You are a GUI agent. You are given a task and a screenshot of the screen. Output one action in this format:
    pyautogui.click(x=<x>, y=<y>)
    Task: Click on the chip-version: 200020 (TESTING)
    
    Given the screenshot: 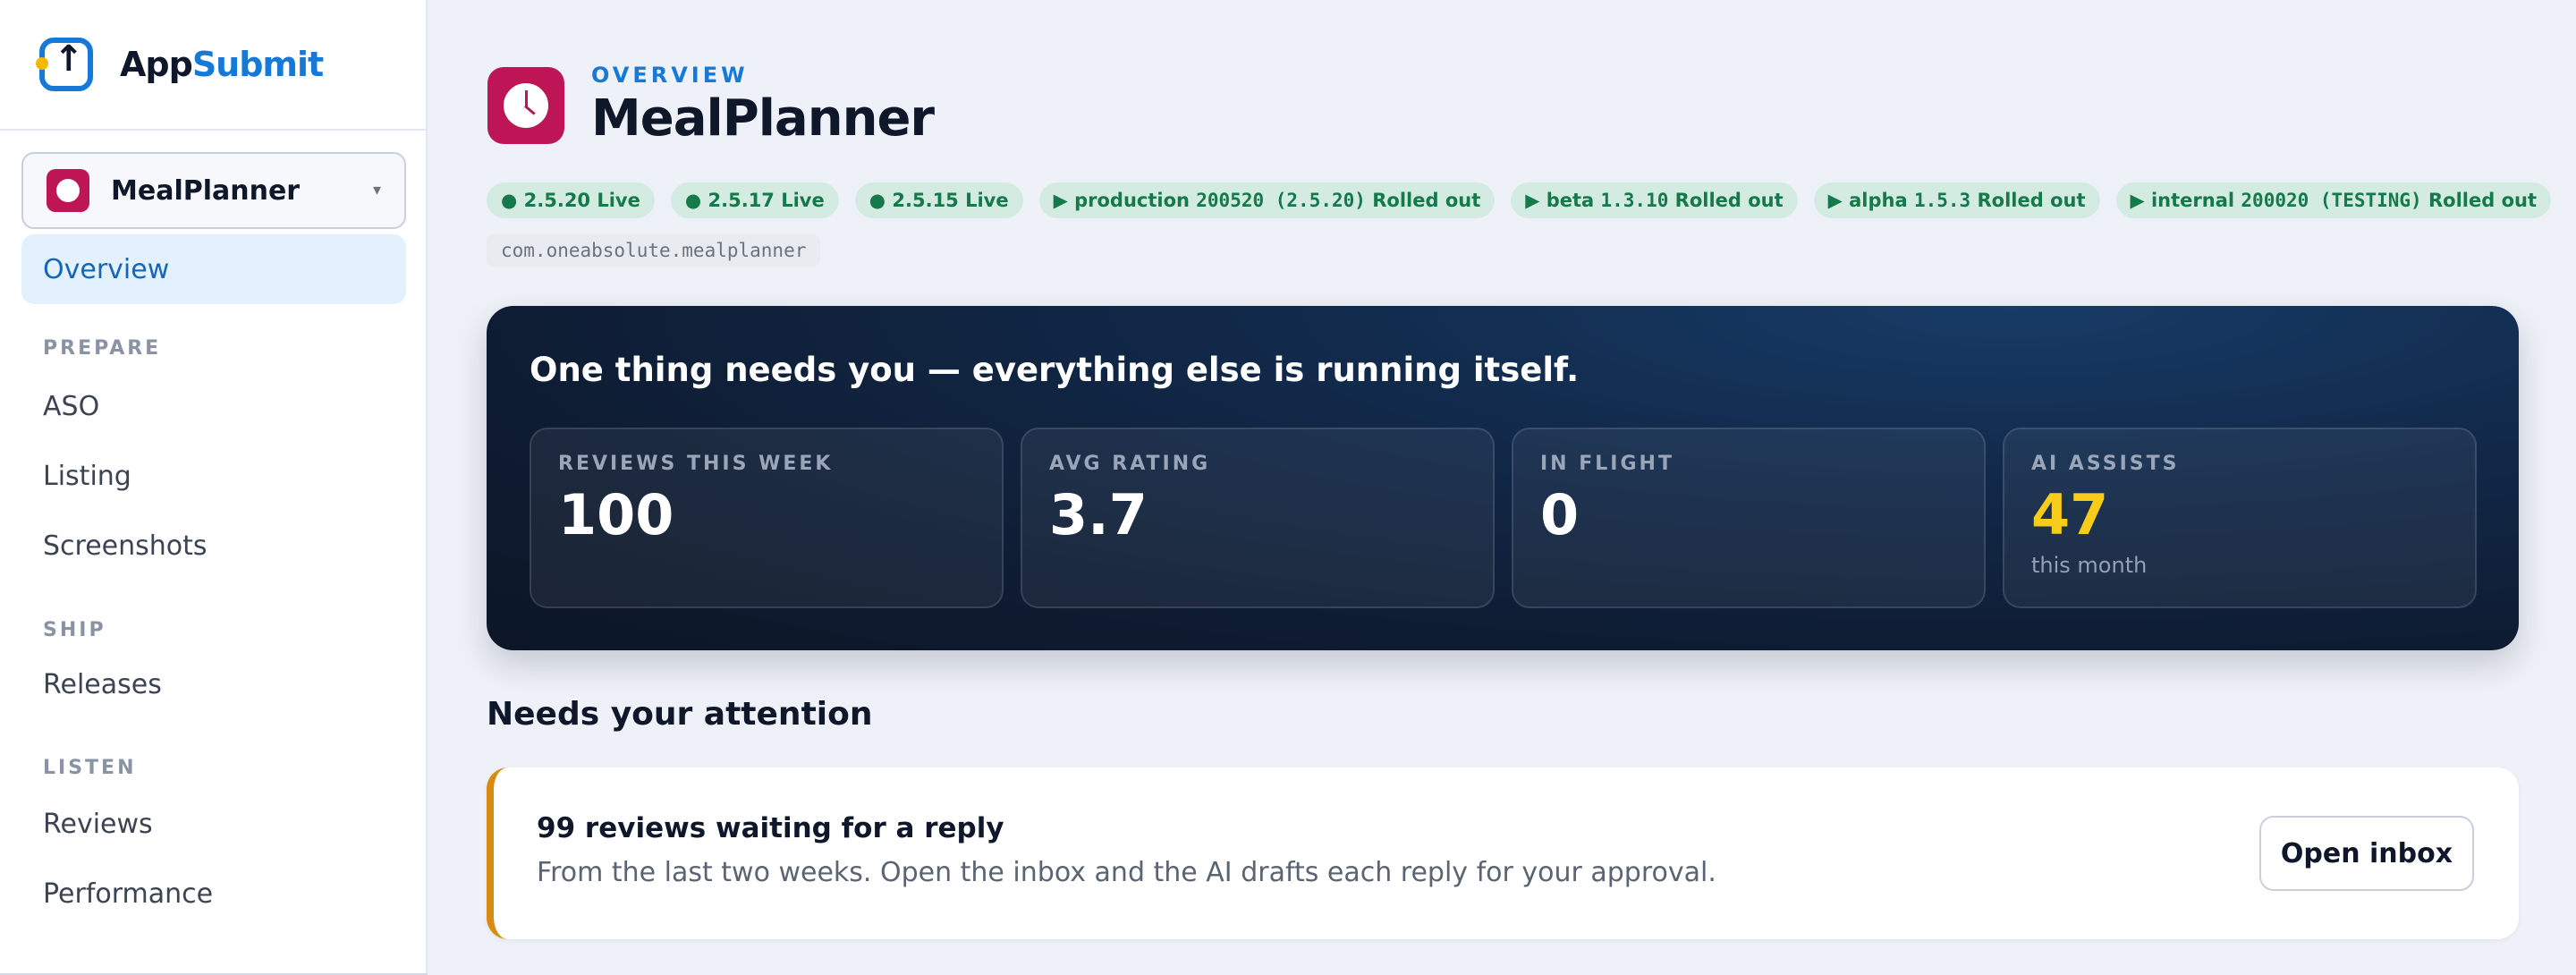 What is the action you would take?
    pyautogui.click(x=2331, y=200)
    